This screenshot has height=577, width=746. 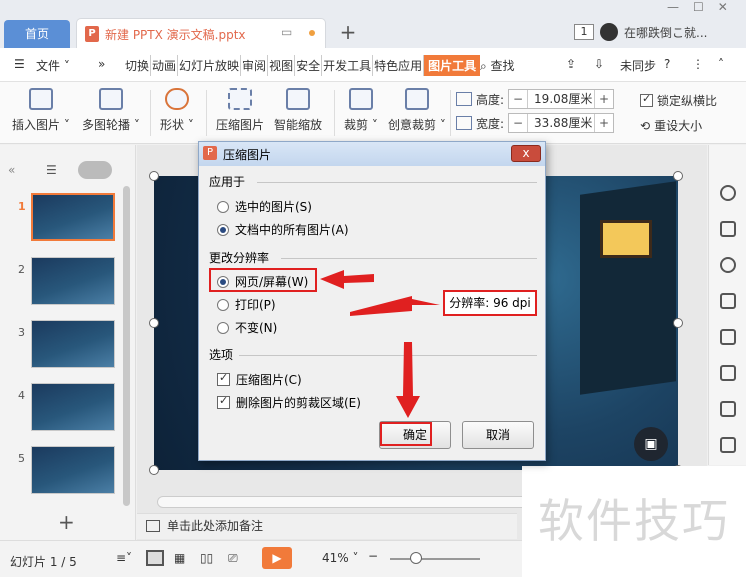 I want to click on arrow-to-ok-button, so click(x=408, y=380).